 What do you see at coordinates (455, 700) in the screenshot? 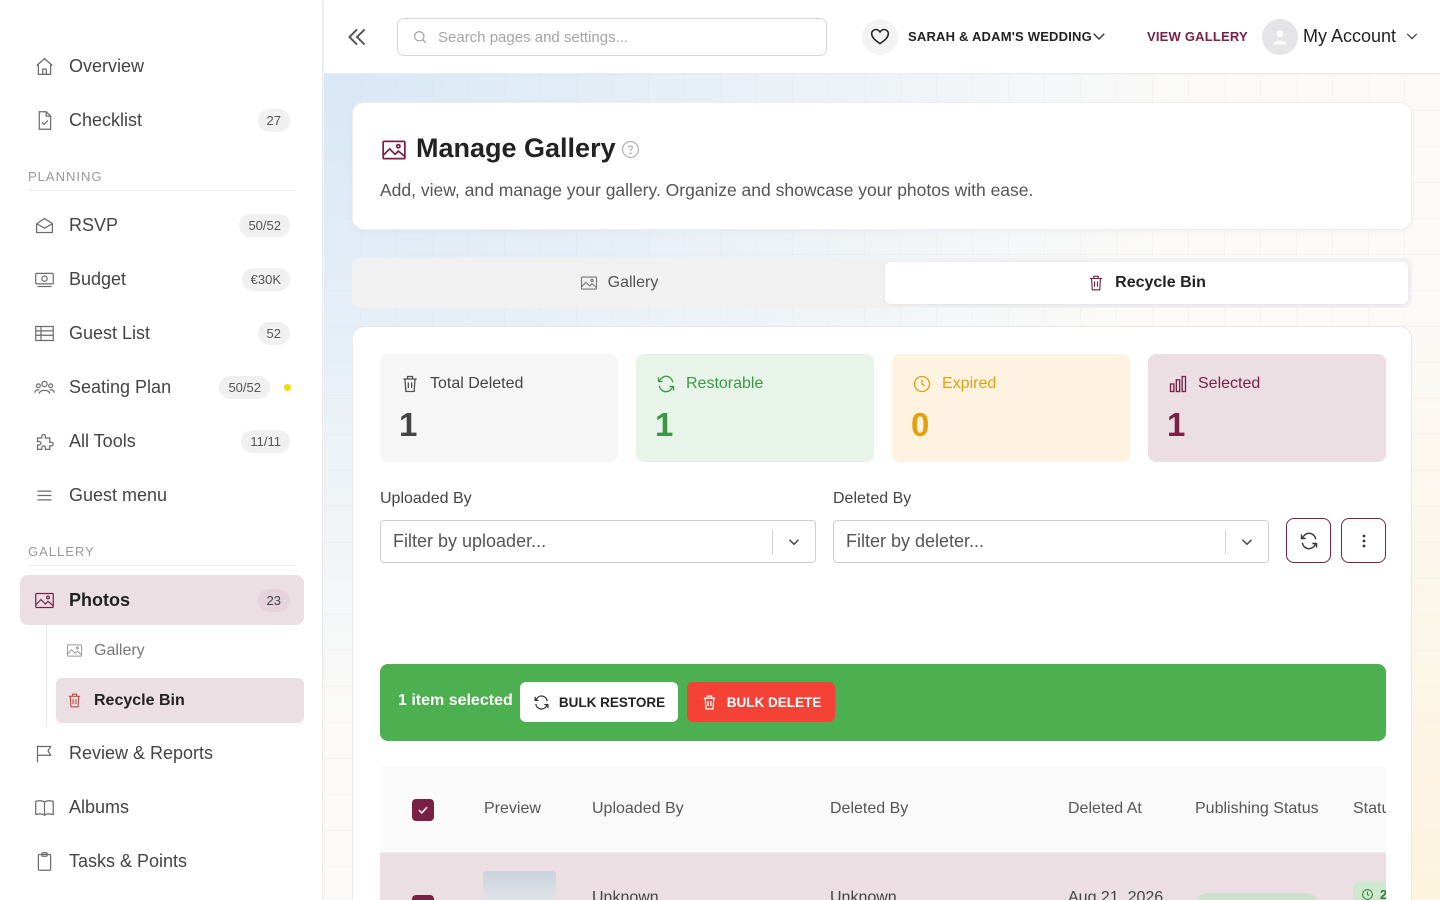
I see `selection-count: 1 item selected` at bounding box center [455, 700].